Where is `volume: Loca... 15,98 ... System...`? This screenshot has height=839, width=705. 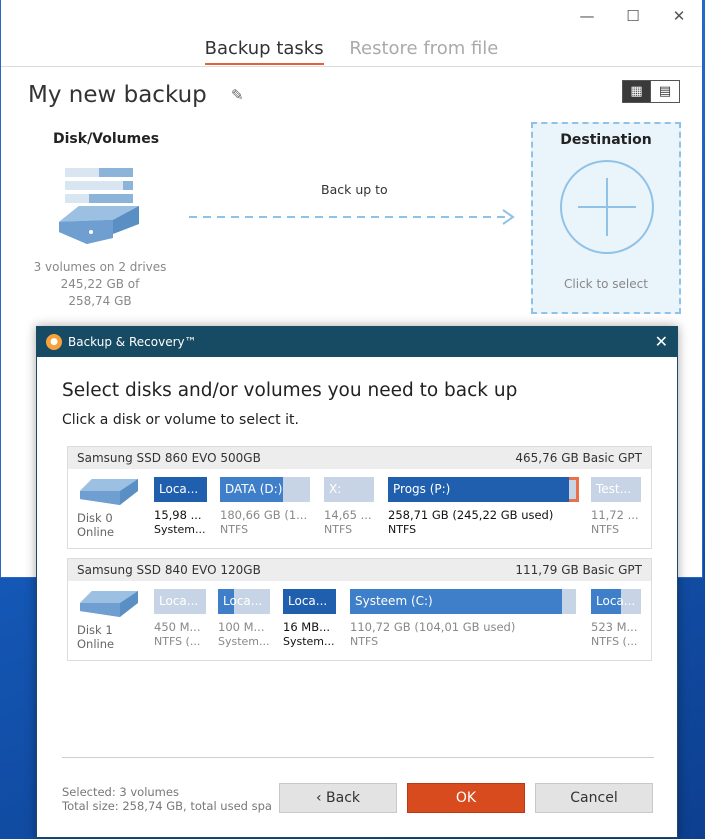 volume: Loca... 15,98 ... System... is located at coordinates (180, 506).